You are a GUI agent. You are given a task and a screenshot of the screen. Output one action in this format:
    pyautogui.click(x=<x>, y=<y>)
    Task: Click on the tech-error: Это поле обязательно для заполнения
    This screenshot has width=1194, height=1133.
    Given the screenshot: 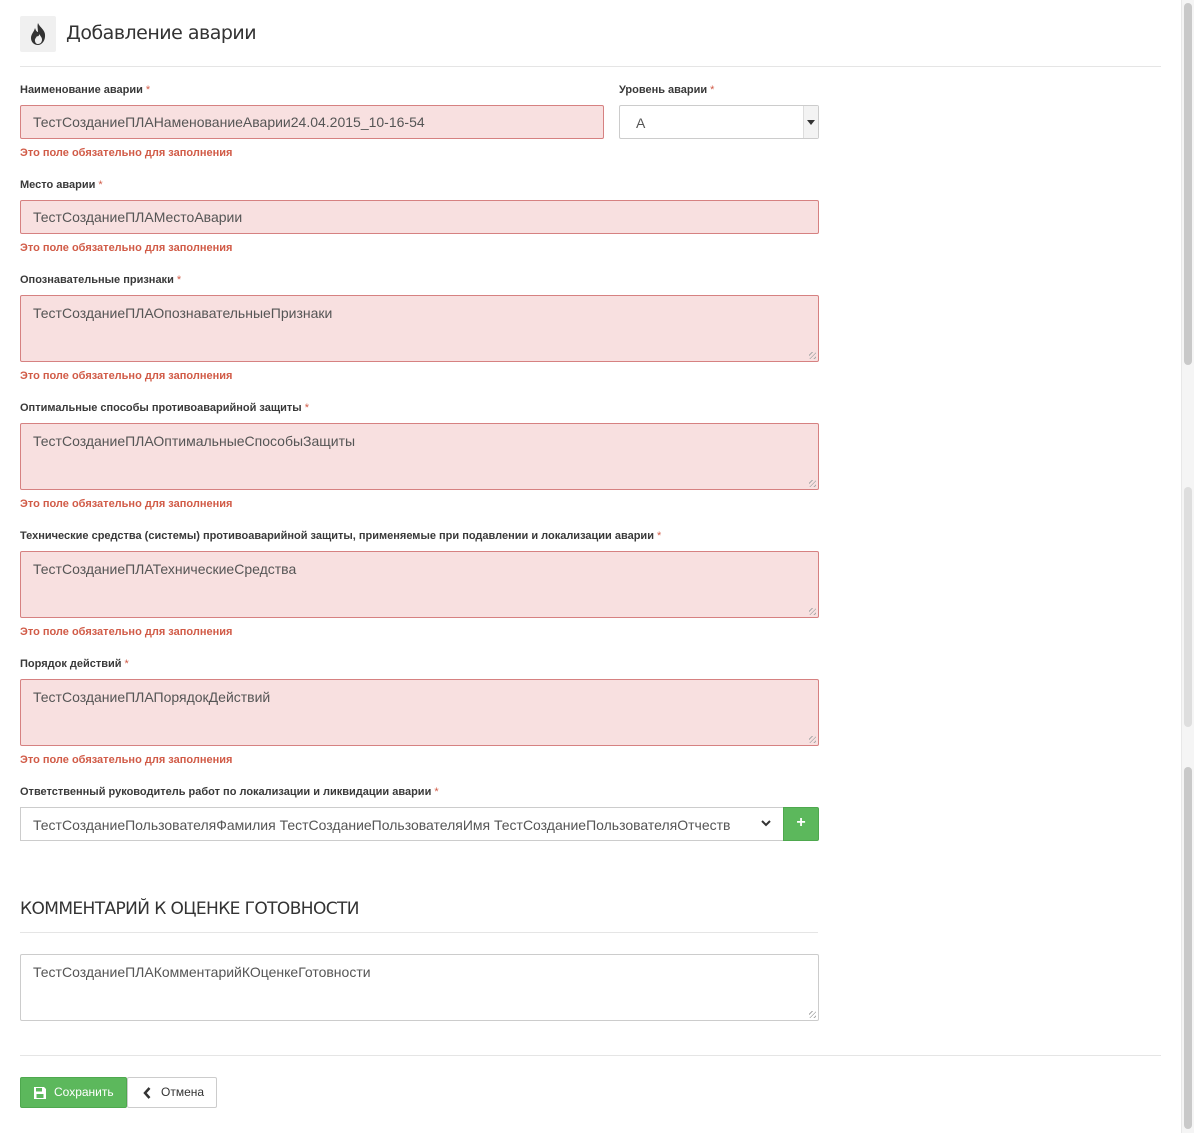 What is the action you would take?
    pyautogui.click(x=126, y=632)
    